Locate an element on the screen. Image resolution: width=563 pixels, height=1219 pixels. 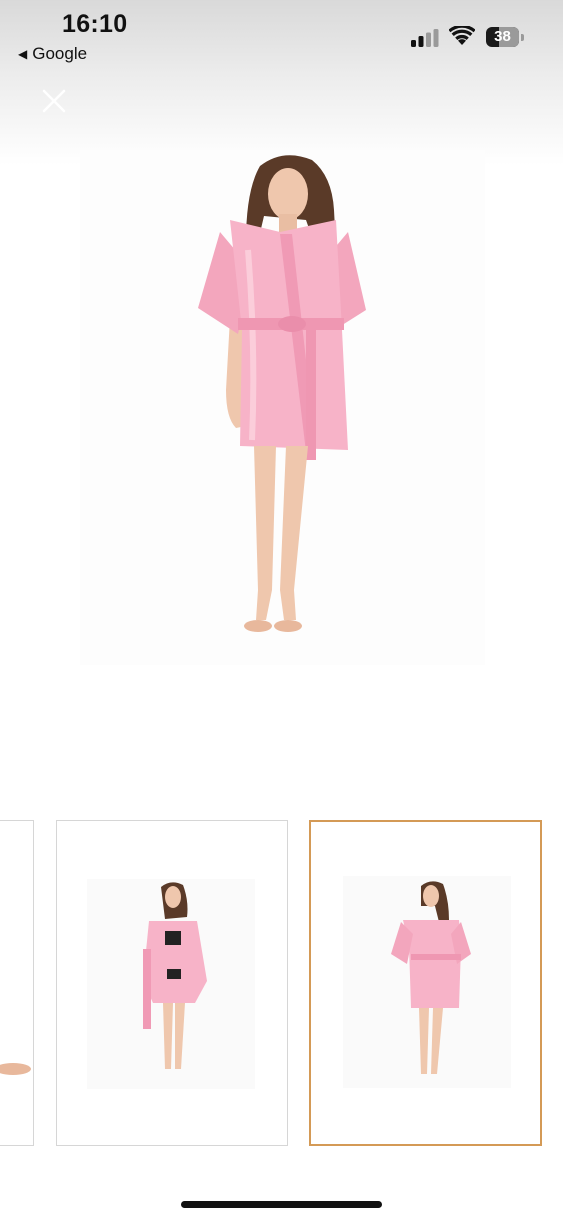
back-to-google-link: ◀ Google is located at coordinates (52, 54).